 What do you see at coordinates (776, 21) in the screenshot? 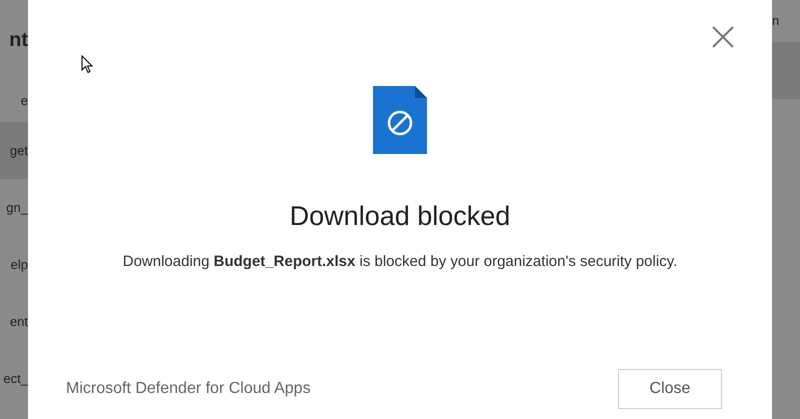
I see `background-text: n` at bounding box center [776, 21].